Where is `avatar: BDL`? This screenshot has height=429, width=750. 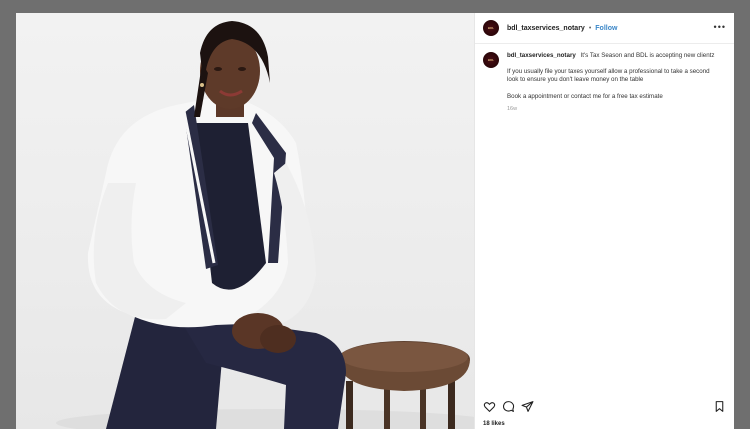 avatar: BDL is located at coordinates (491, 28).